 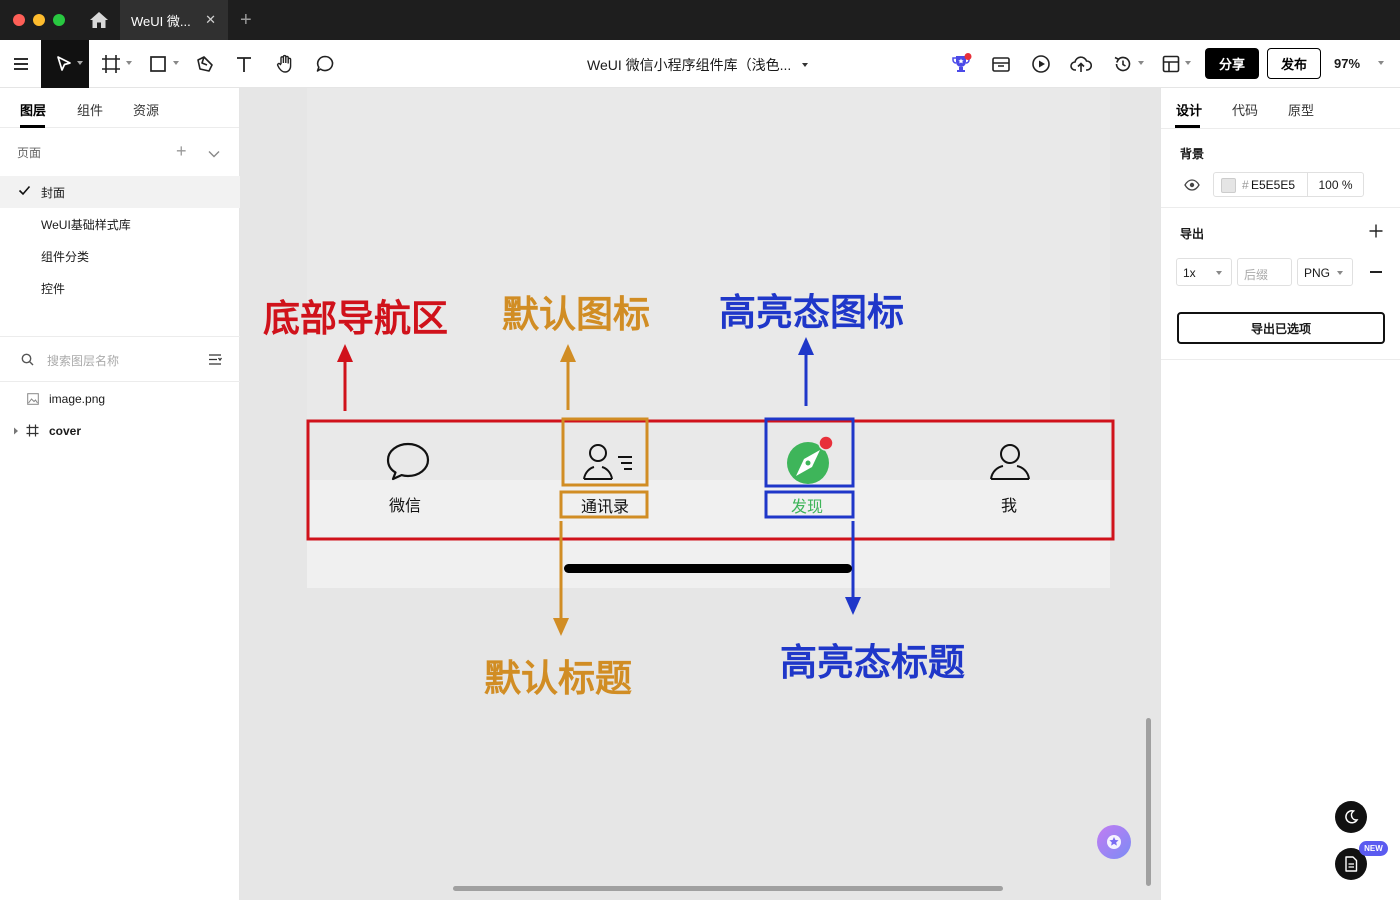 What do you see at coordinates (700, 20) in the screenshot?
I see `window-titlebar: WeUI 微... ✕ +` at bounding box center [700, 20].